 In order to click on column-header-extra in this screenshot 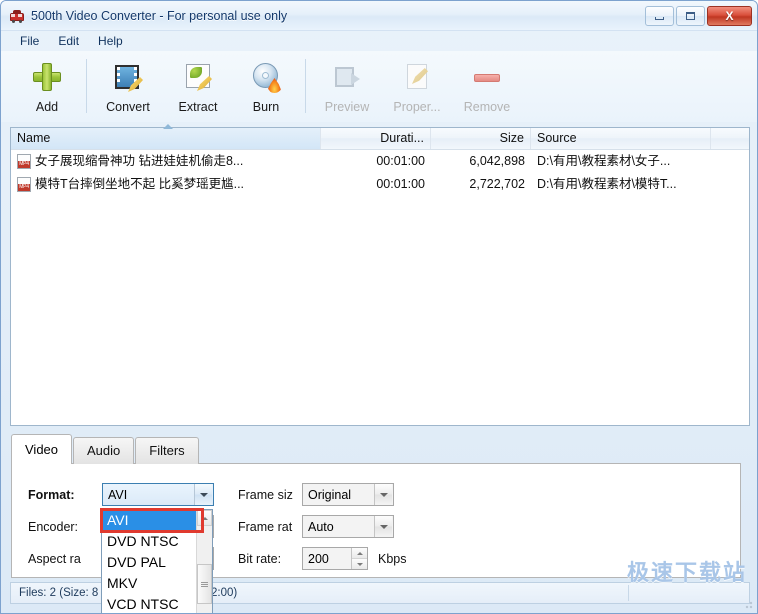, I will do `click(730, 138)`.